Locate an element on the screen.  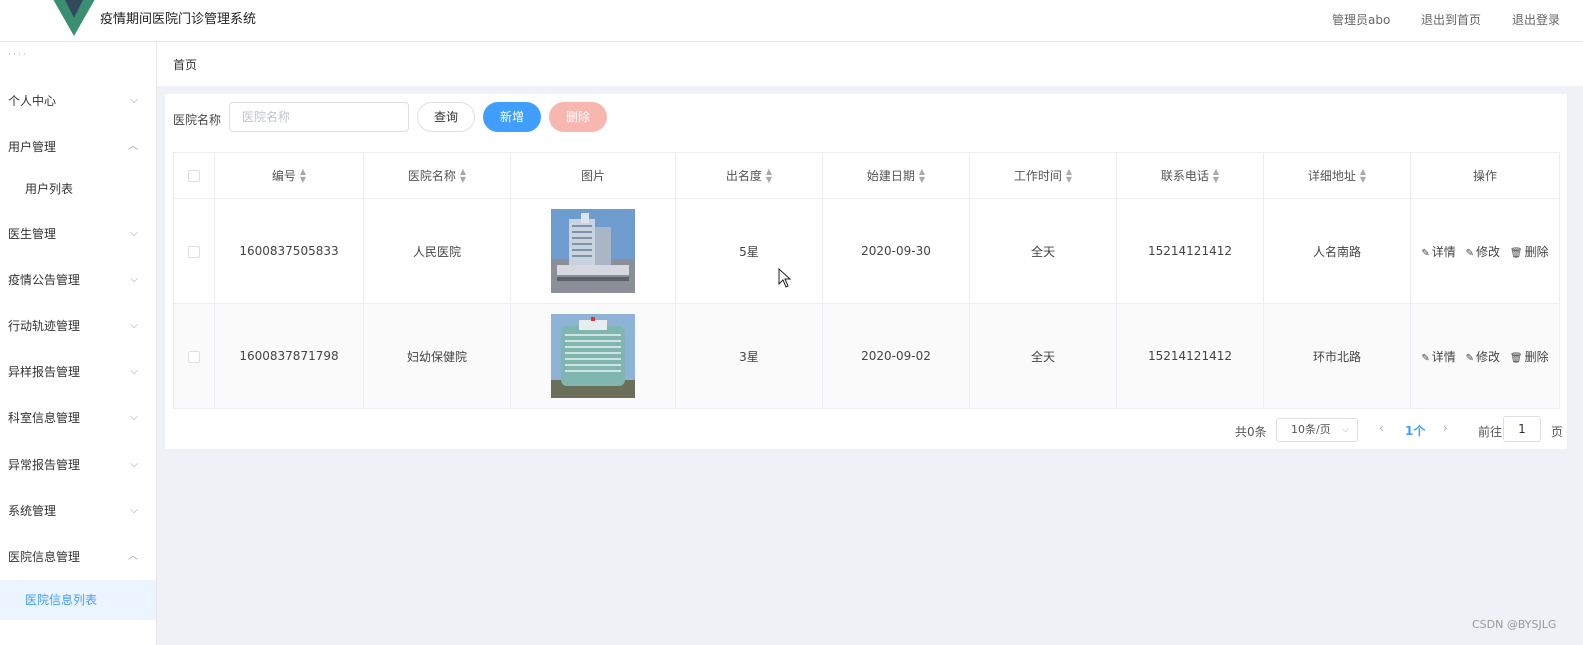
logout-link: 退出登录 is located at coordinates (1536, 19).